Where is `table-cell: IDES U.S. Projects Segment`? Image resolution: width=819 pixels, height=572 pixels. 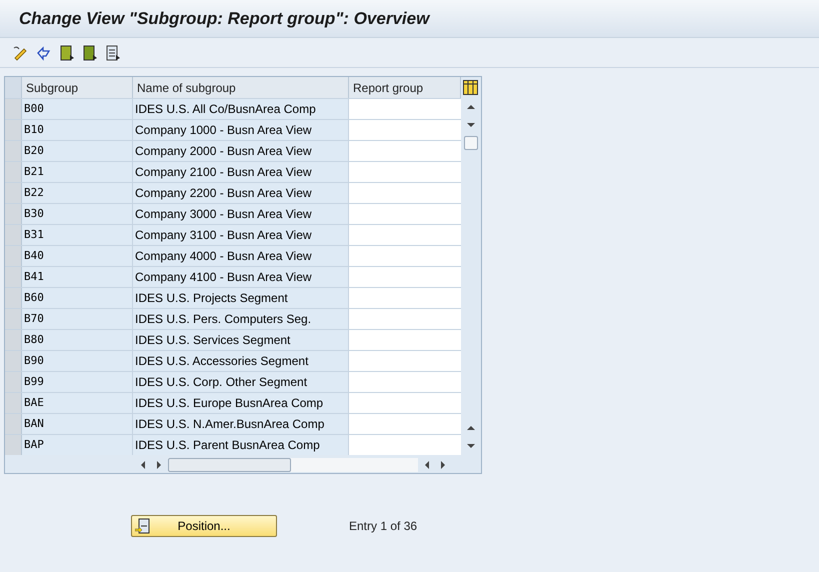 table-cell: IDES U.S. Projects Segment is located at coordinates (241, 298).